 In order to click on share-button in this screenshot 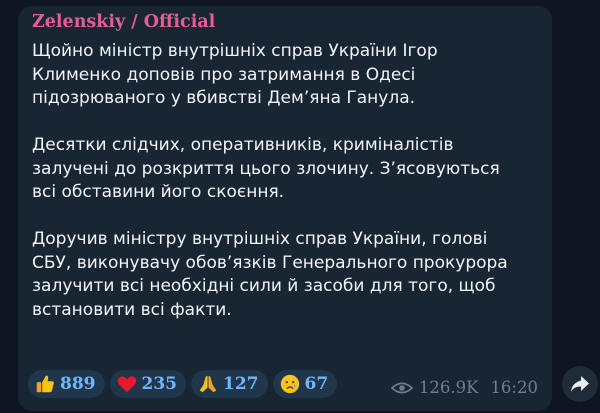, I will do `click(580, 384)`.